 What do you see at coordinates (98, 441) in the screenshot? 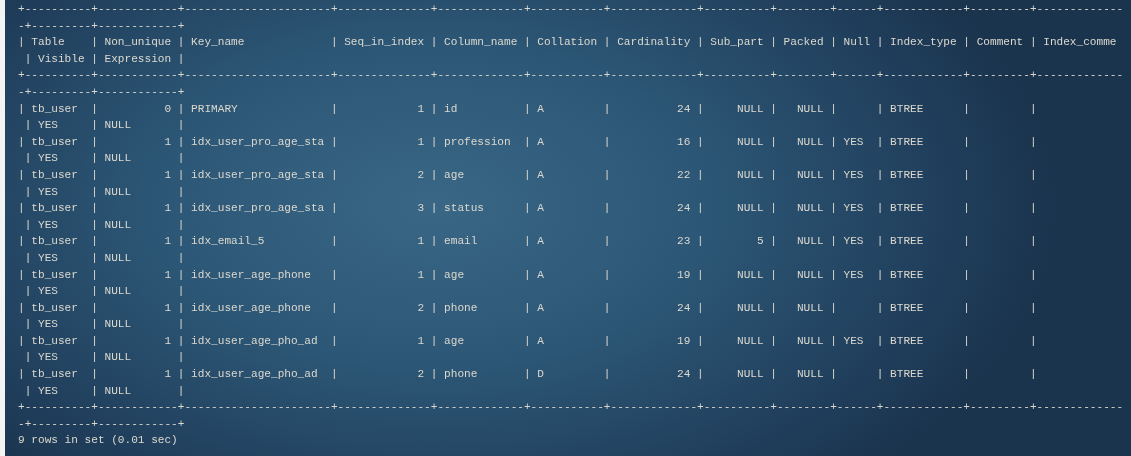
I see `terminal-line: 9 rows in set (0.01 sec)` at bounding box center [98, 441].